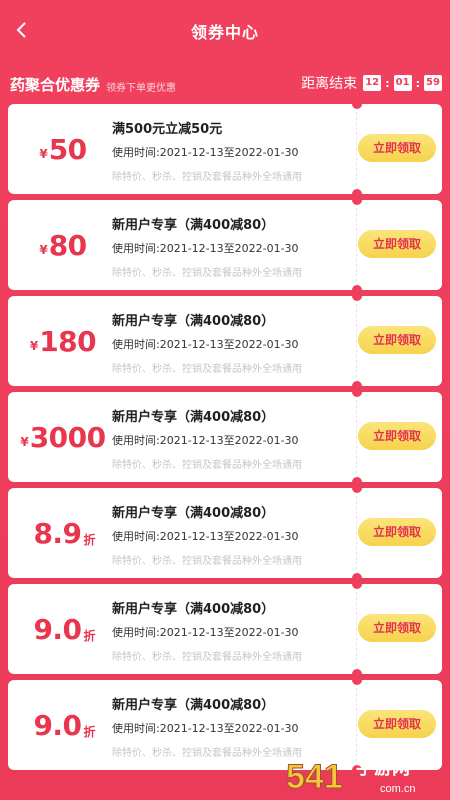  Describe the element at coordinates (402, 83) in the screenshot. I see `countdown-minutes: 01` at that location.